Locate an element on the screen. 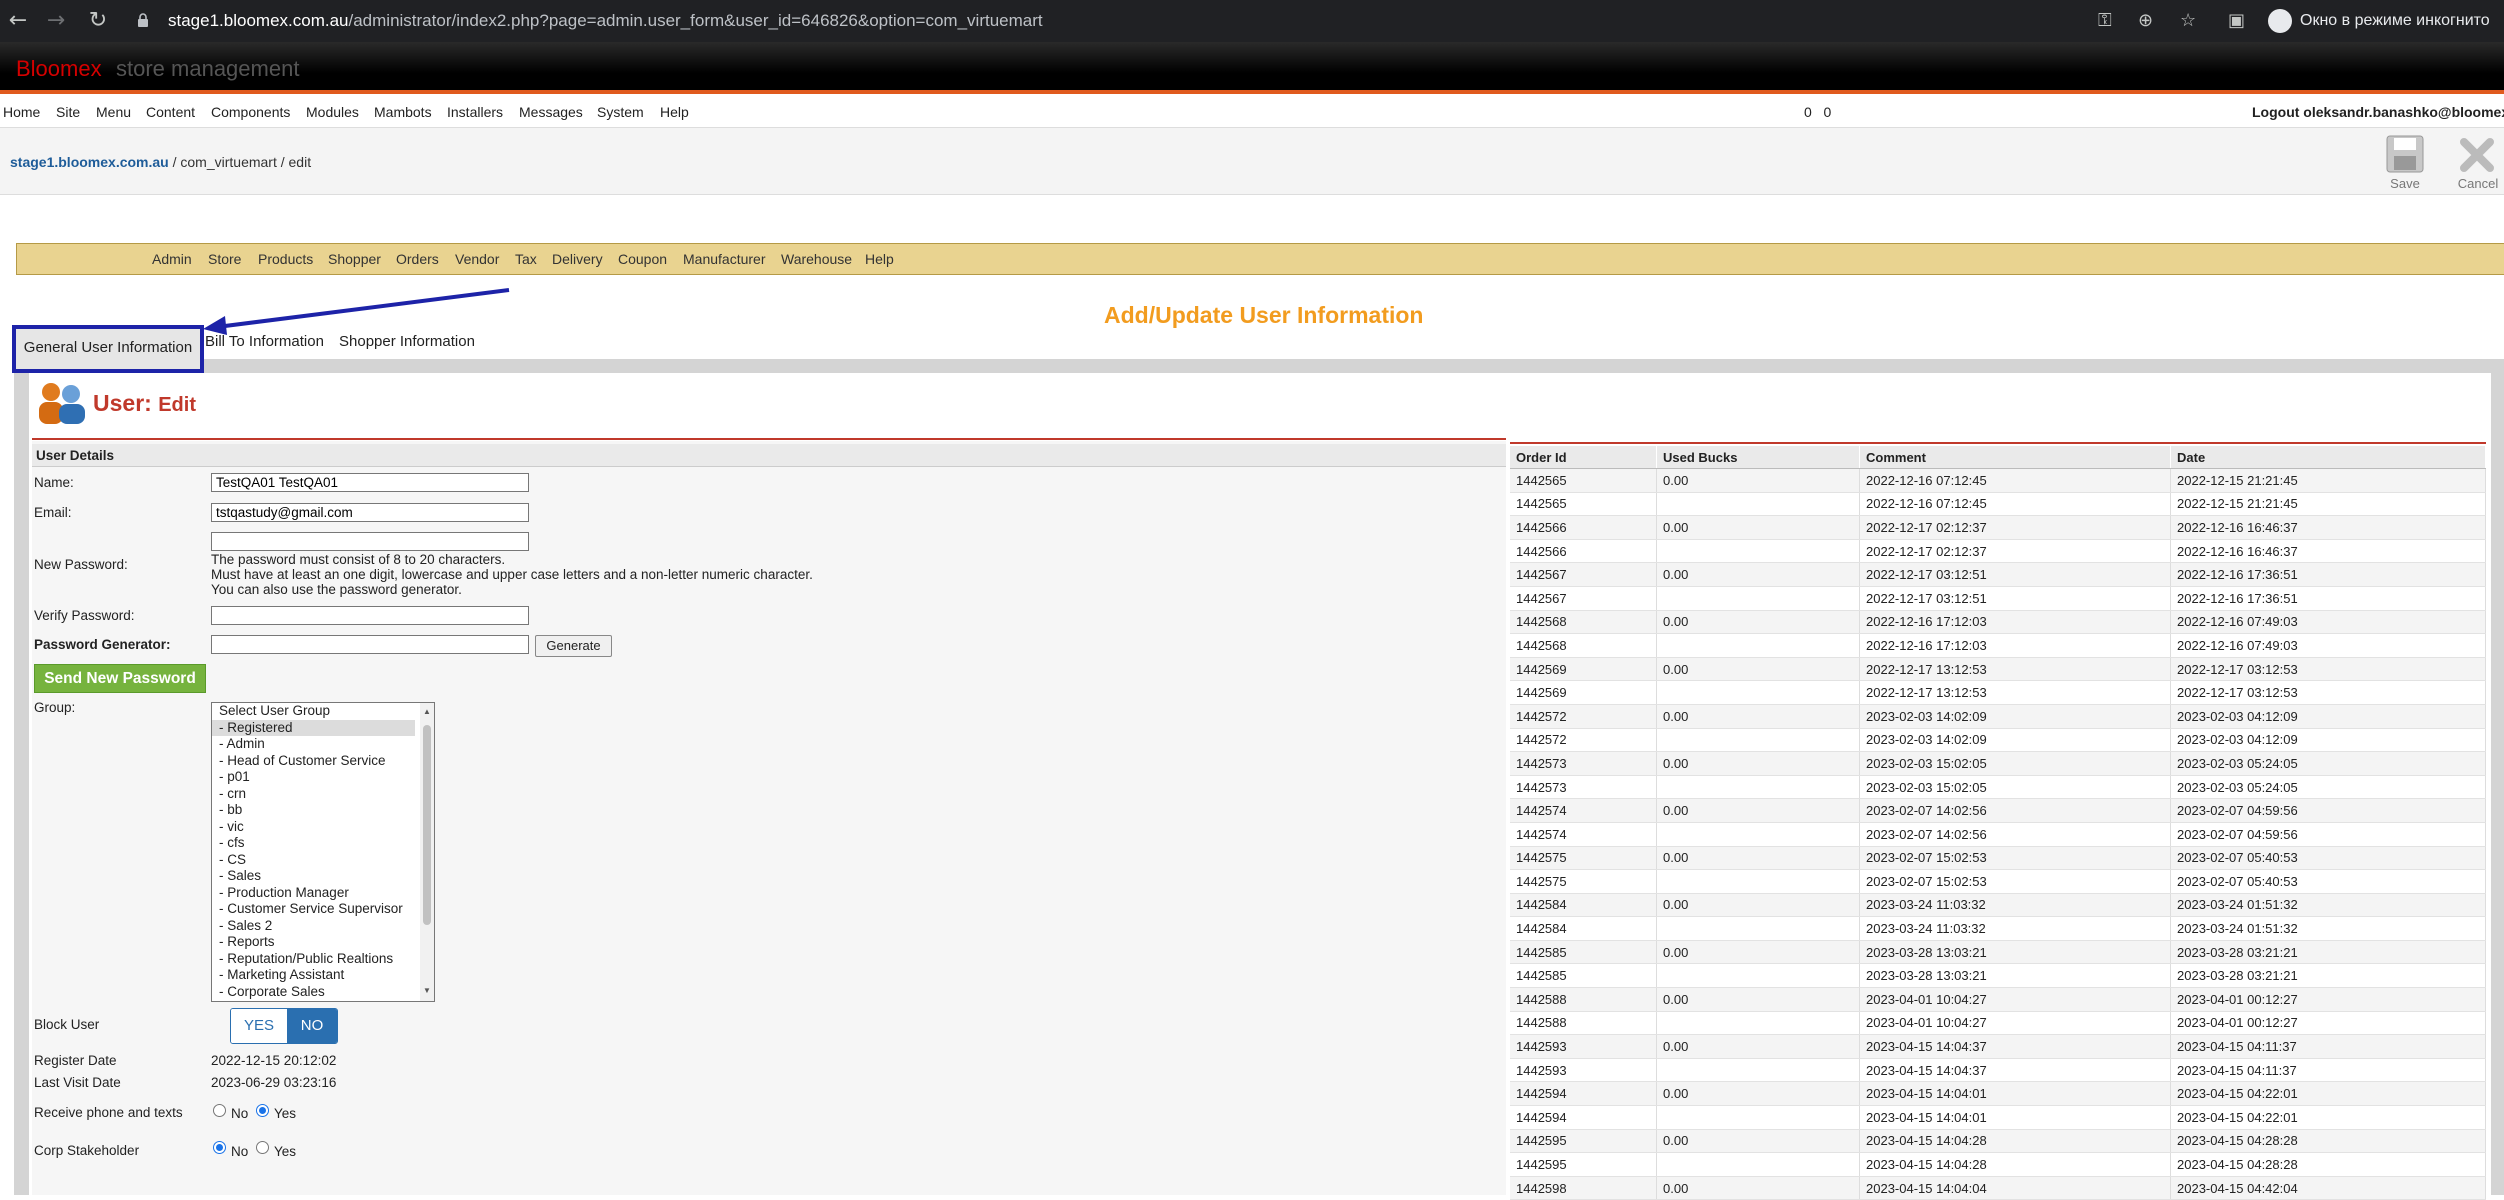  menu-site: Site is located at coordinates (68, 112).